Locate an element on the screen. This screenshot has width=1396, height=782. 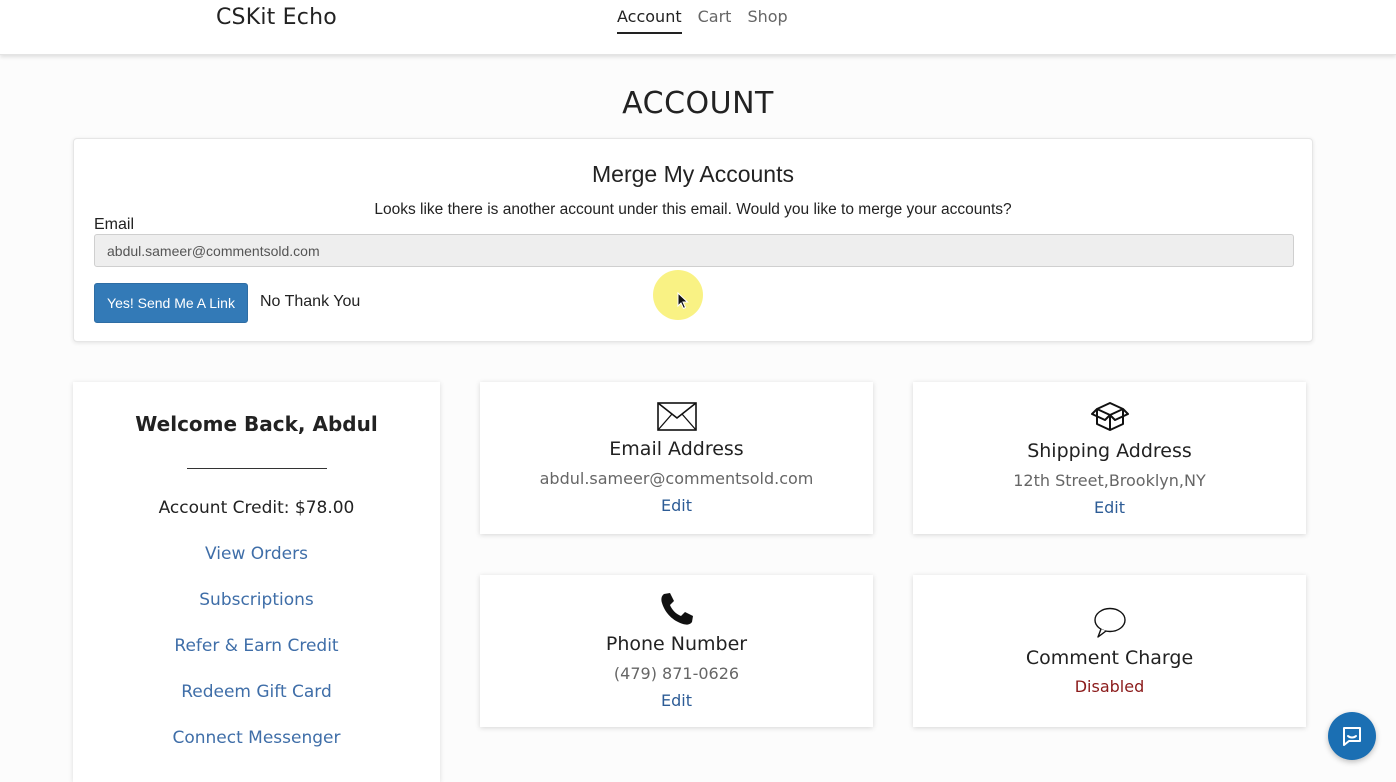
shipping-edit-link: Edit is located at coordinates (1109, 507).